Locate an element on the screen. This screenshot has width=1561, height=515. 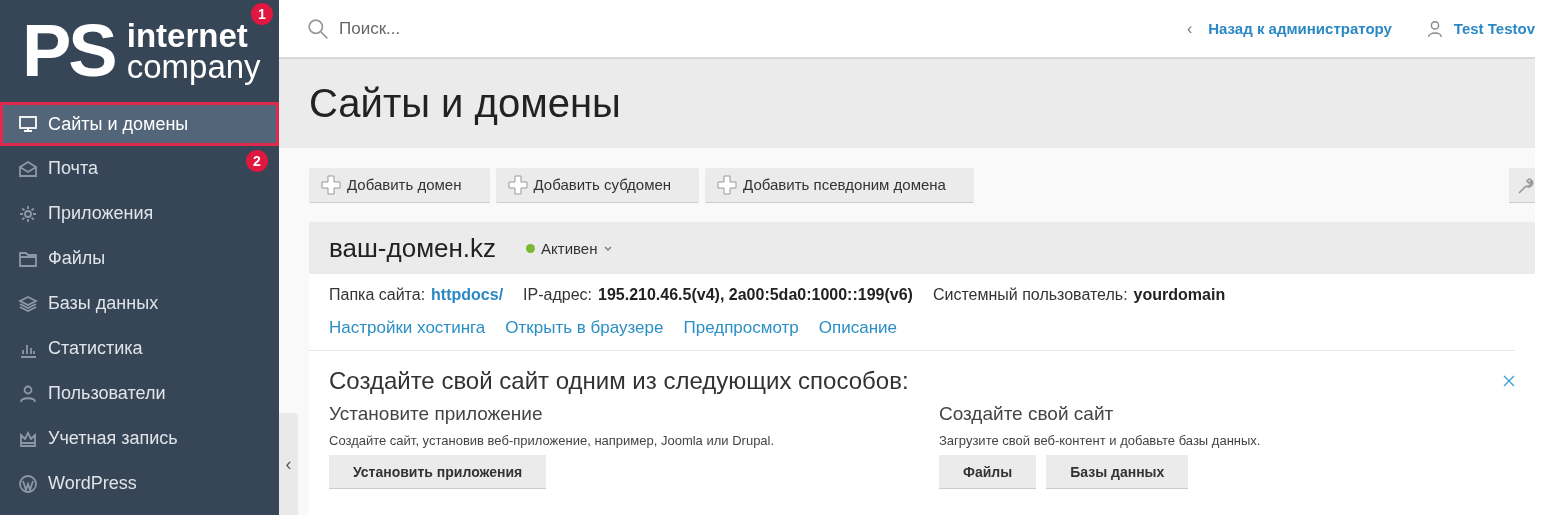
sidebar-item: WordPress is located at coordinates (118, 483).